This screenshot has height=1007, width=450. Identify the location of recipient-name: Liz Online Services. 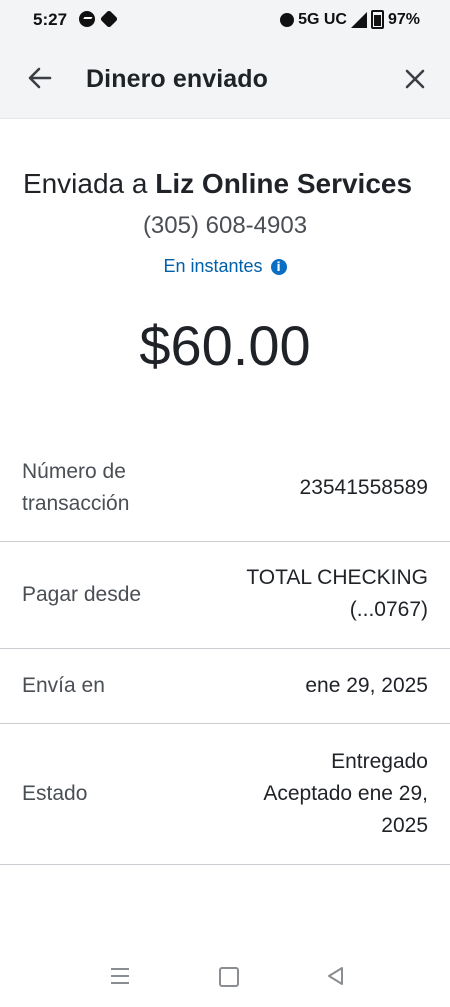
(284, 183).